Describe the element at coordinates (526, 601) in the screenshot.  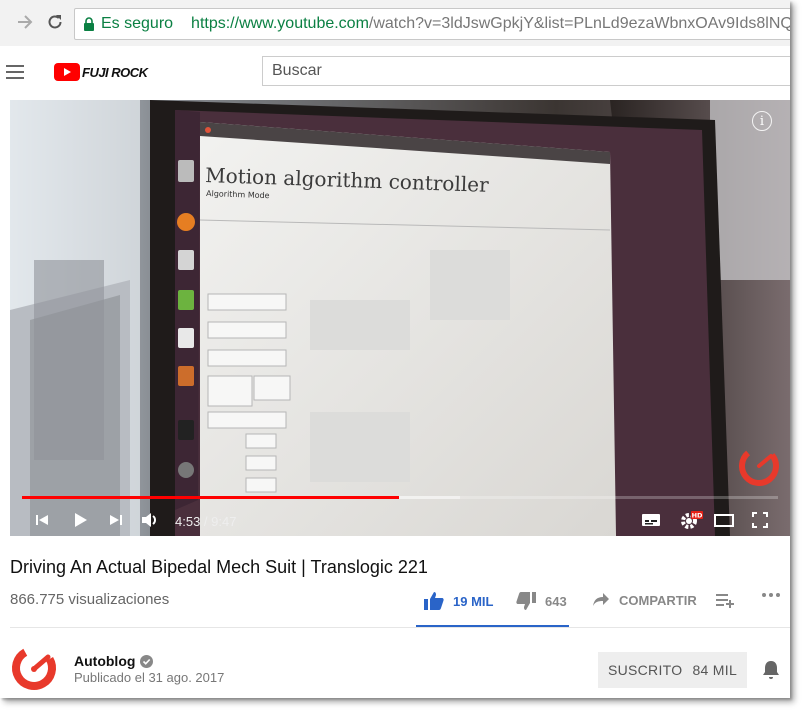
I see `thumbs-down-icon` at that location.